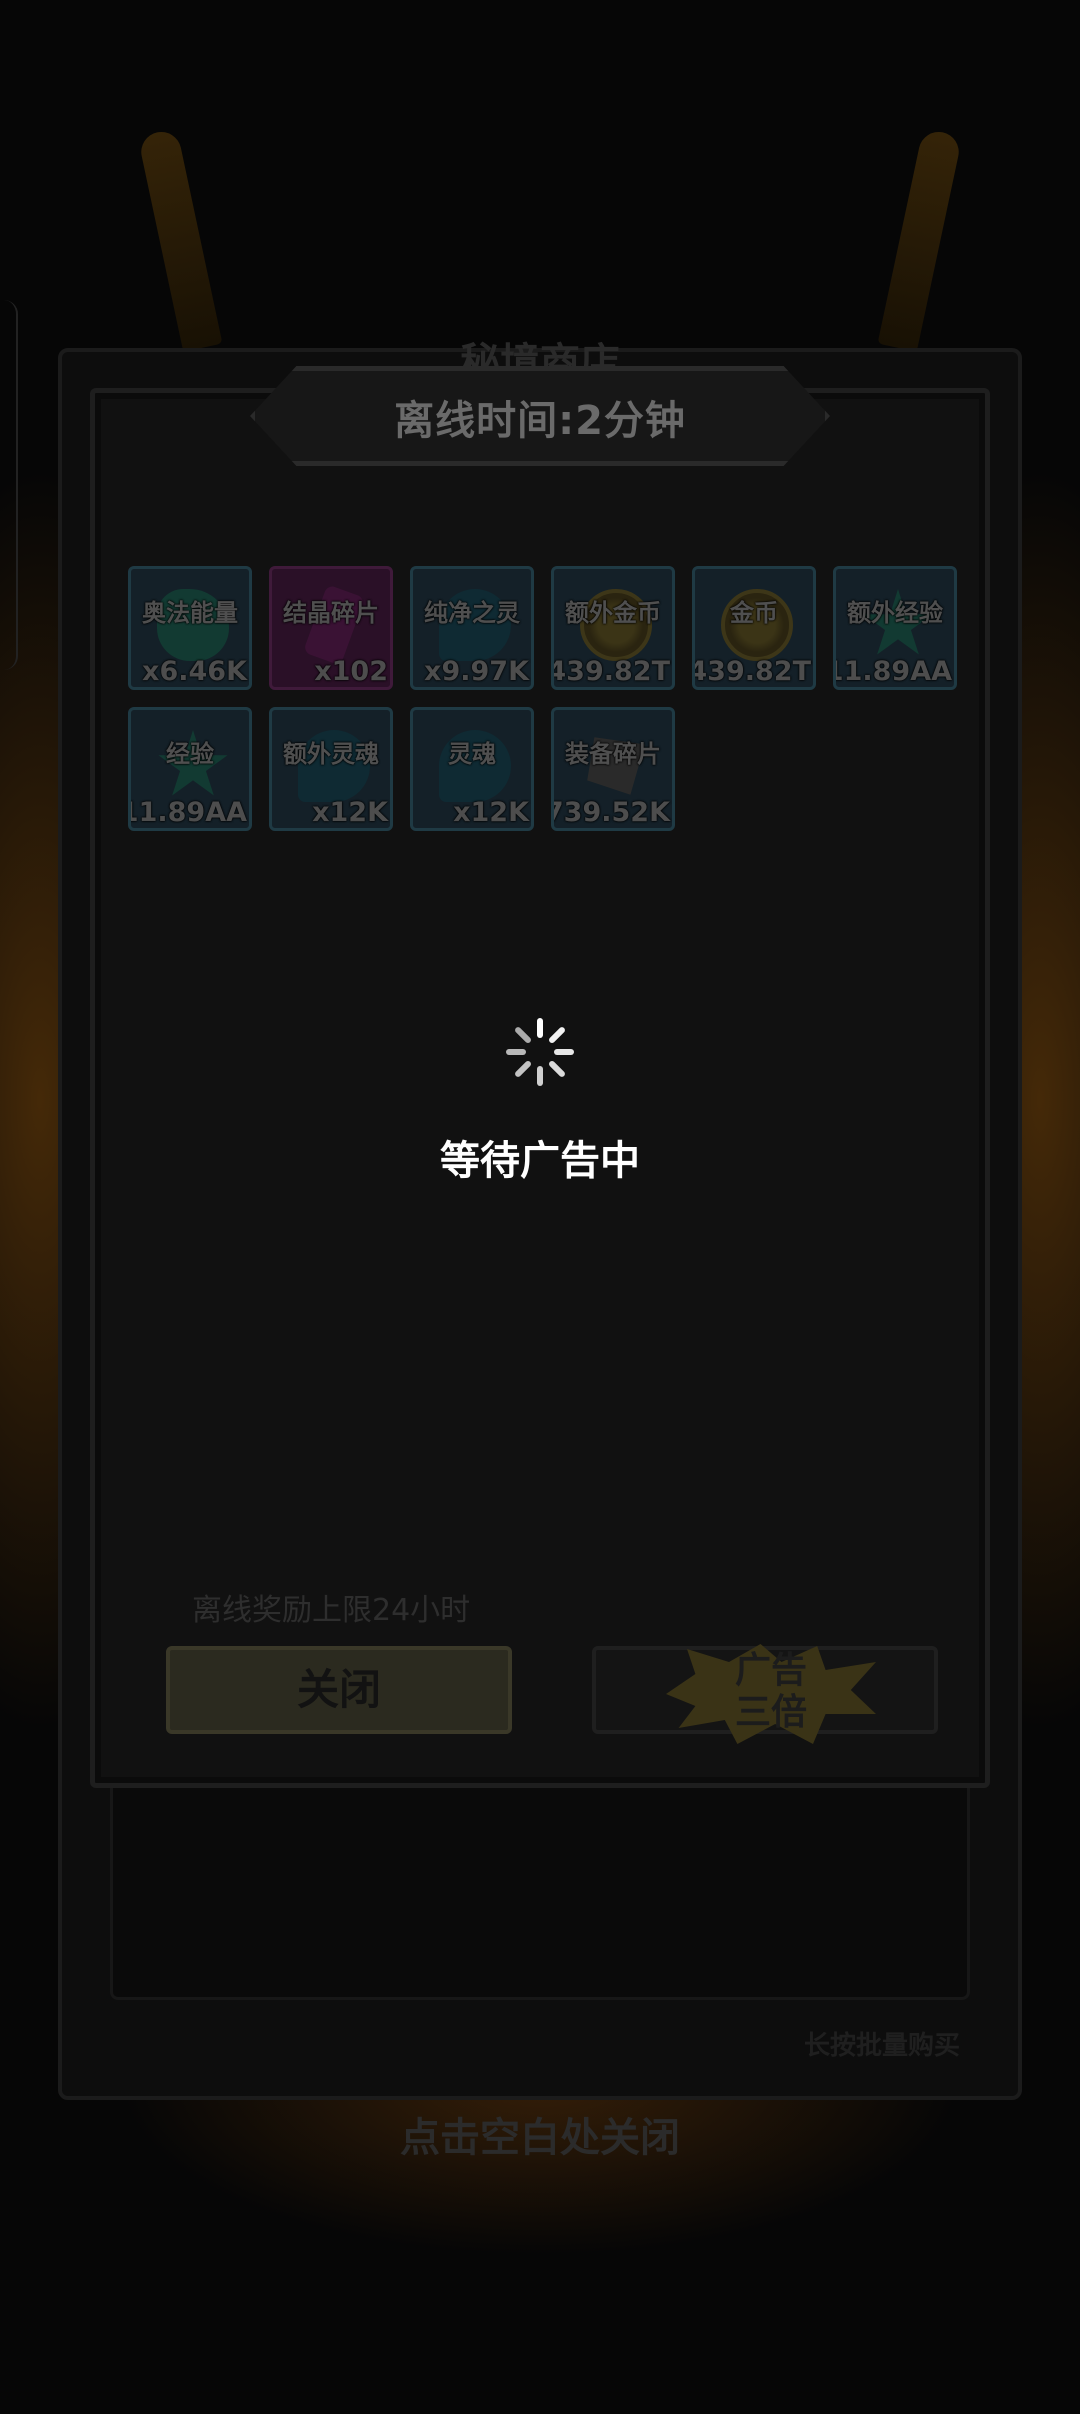 The image size is (1080, 2414). Describe the element at coordinates (190, 769) in the screenshot. I see `reward-item: 经验 x11.89AA` at that location.